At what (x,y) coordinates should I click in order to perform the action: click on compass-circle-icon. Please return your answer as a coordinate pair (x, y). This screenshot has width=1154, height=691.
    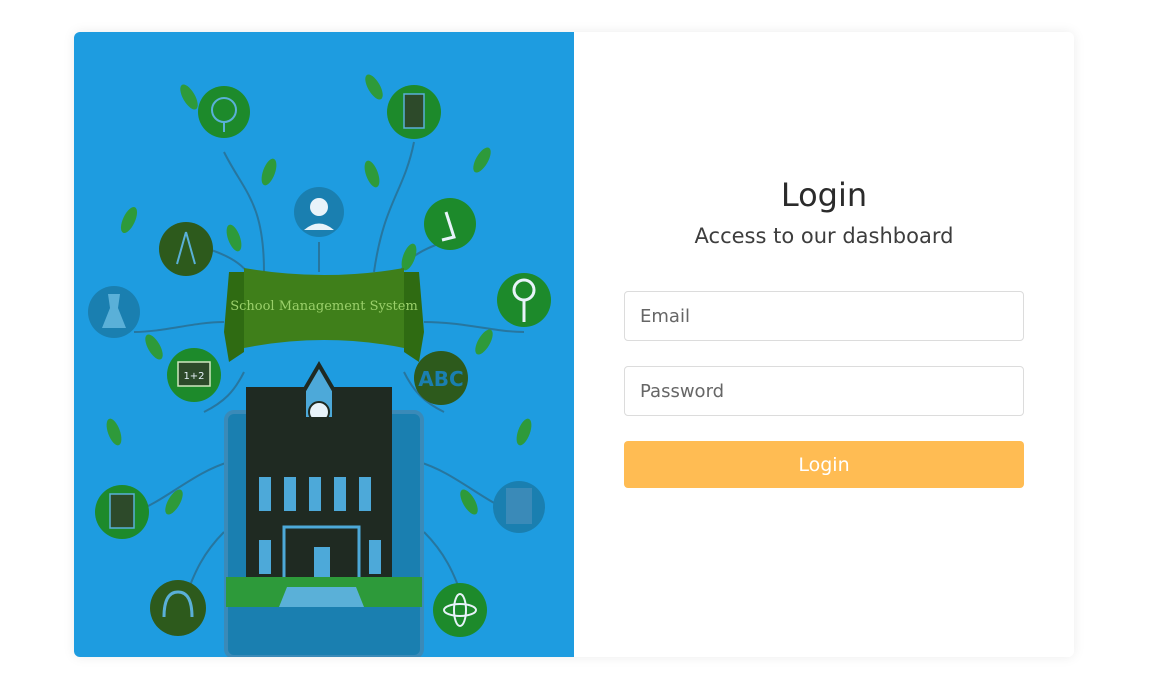
    Looking at the image, I should click on (186, 249).